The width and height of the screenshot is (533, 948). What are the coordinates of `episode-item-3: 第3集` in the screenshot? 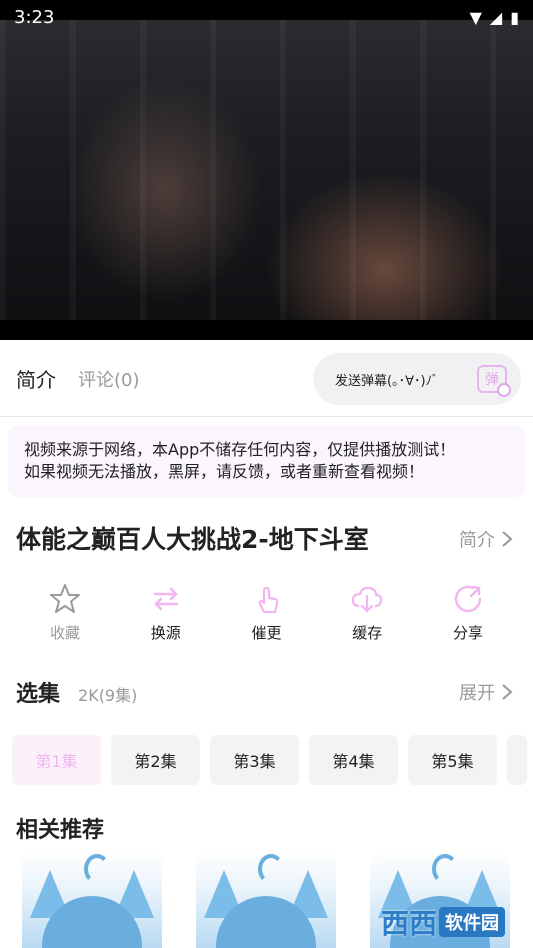 It's located at (254, 760).